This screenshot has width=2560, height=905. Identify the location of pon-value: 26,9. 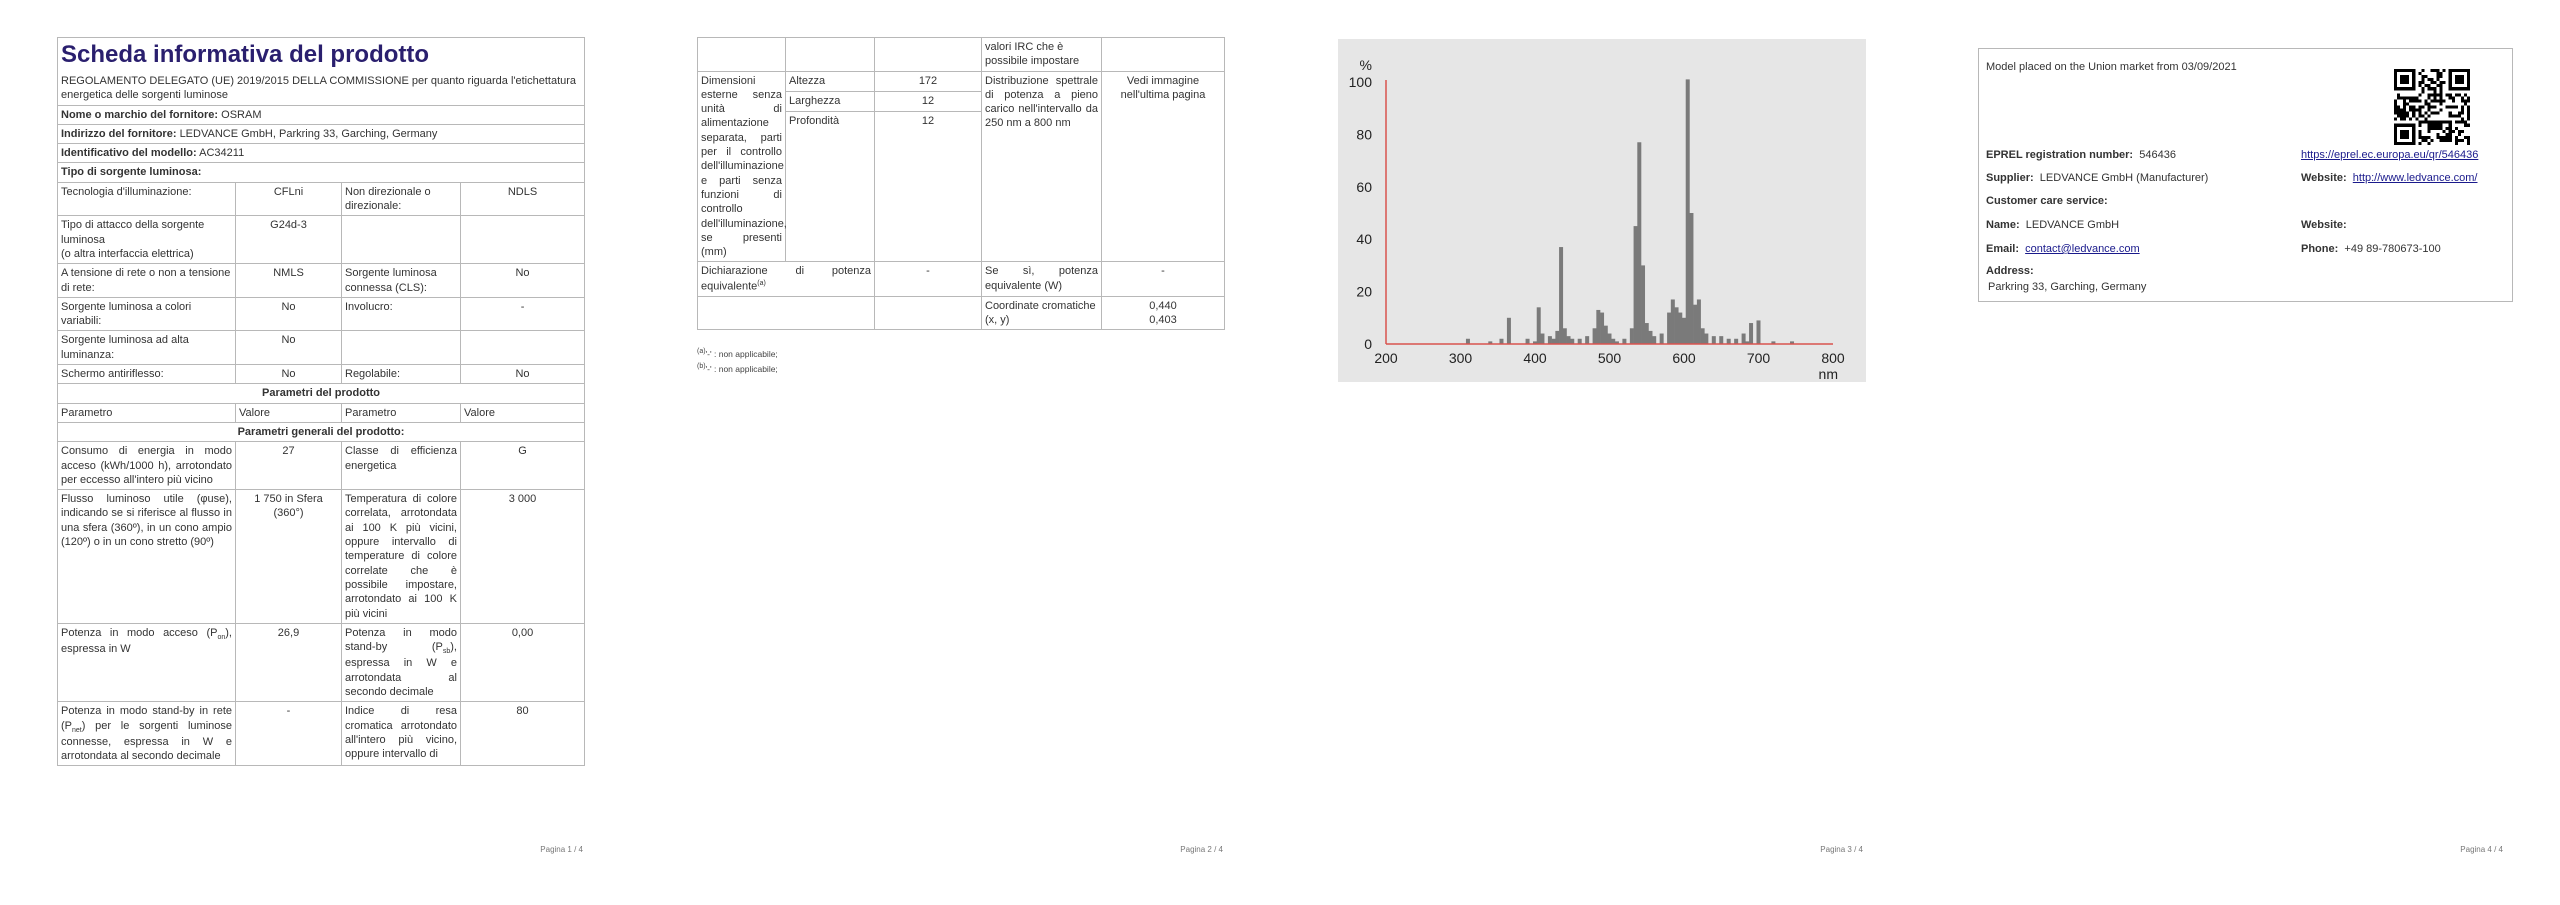
(288, 662).